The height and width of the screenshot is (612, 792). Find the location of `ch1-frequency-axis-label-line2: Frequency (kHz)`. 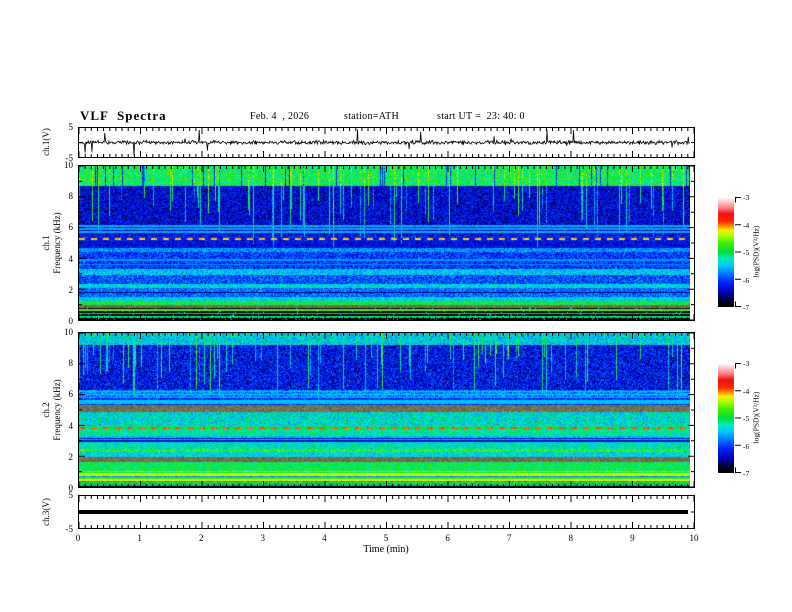

ch1-frequency-axis-label-line2: Frequency (kHz) is located at coordinates (57, 243).